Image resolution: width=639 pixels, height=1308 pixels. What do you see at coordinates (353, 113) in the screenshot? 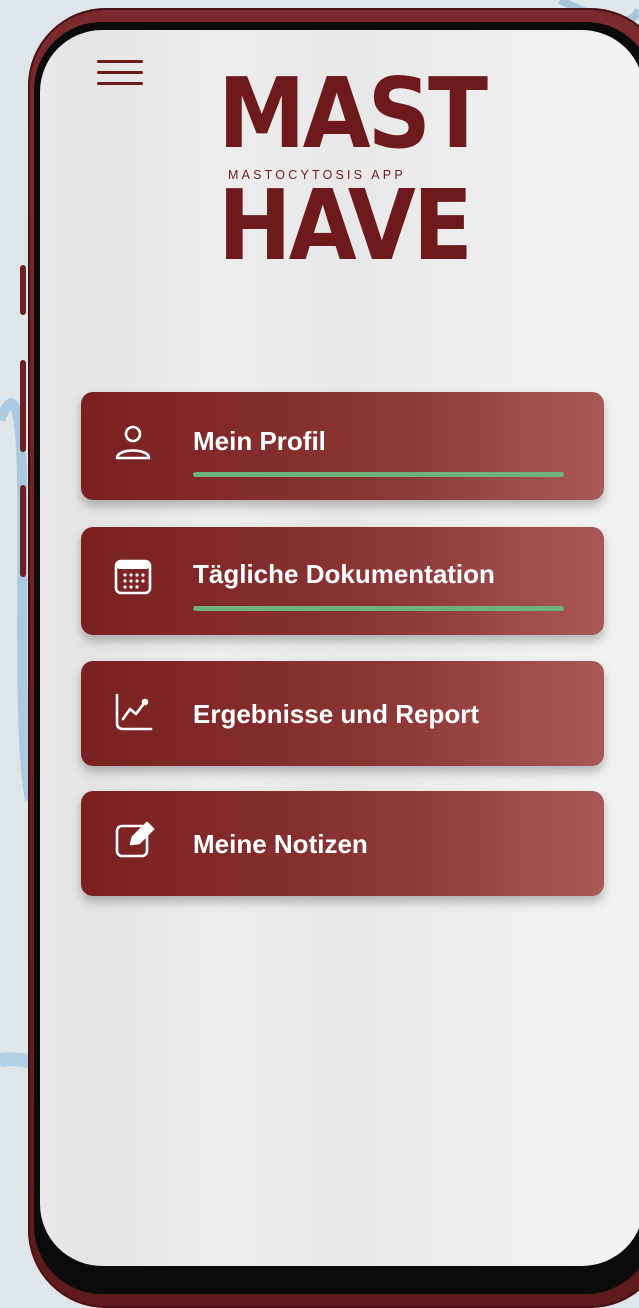
I see `logo-line-1: MAST` at bounding box center [353, 113].